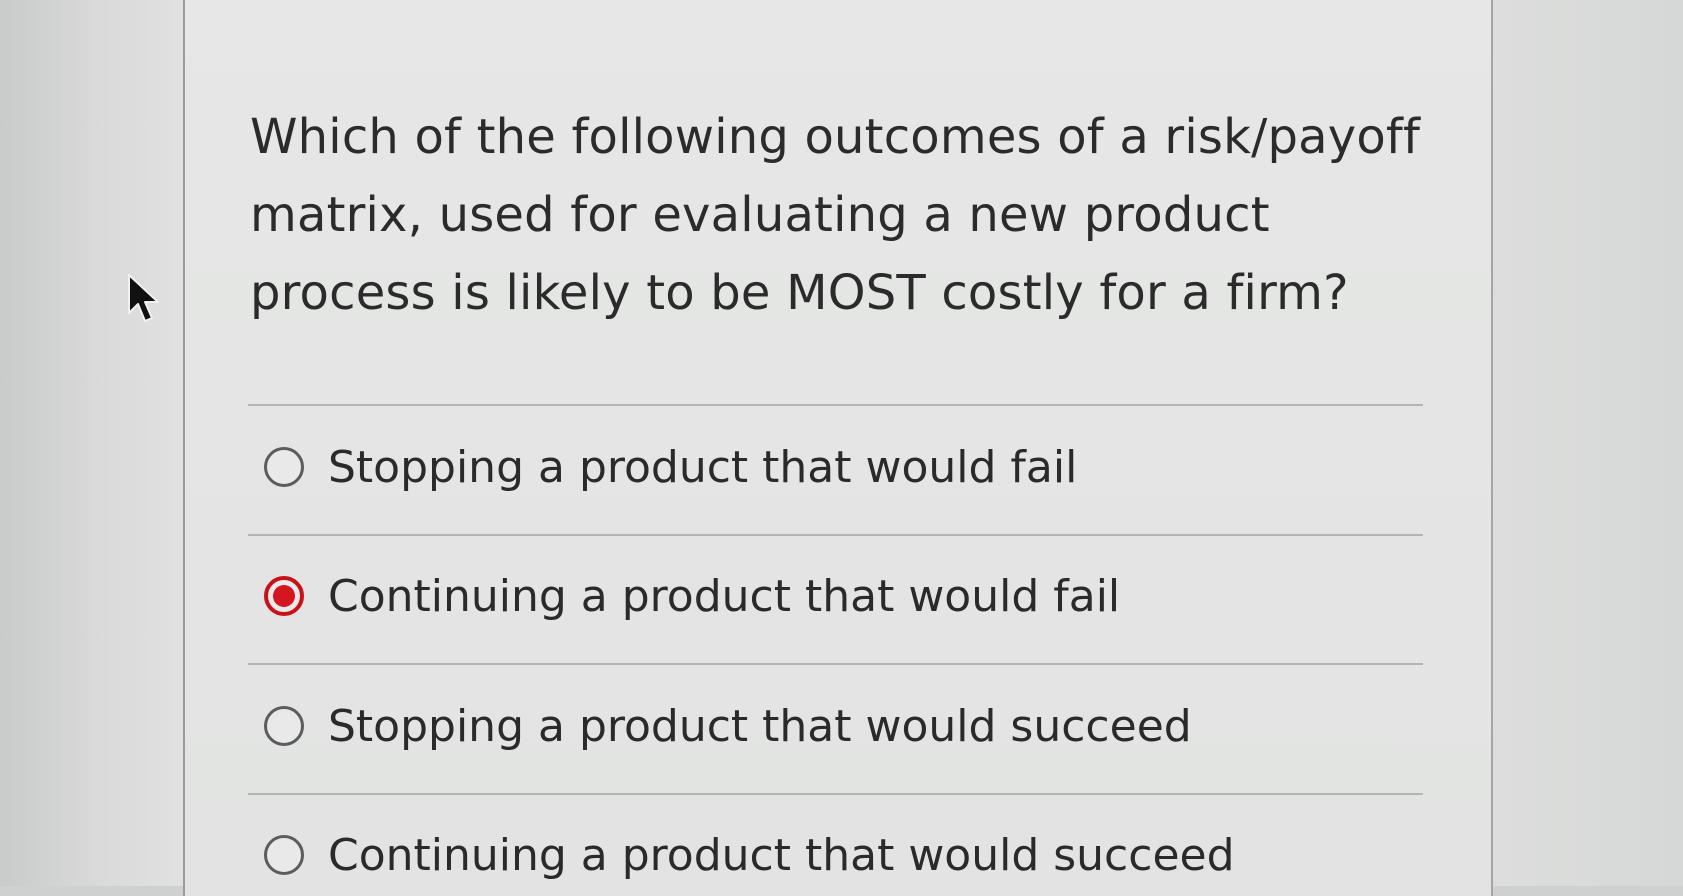  What do you see at coordinates (781, 855) in the screenshot?
I see `answer-option-label: Continuing a product that would succeed` at bounding box center [781, 855].